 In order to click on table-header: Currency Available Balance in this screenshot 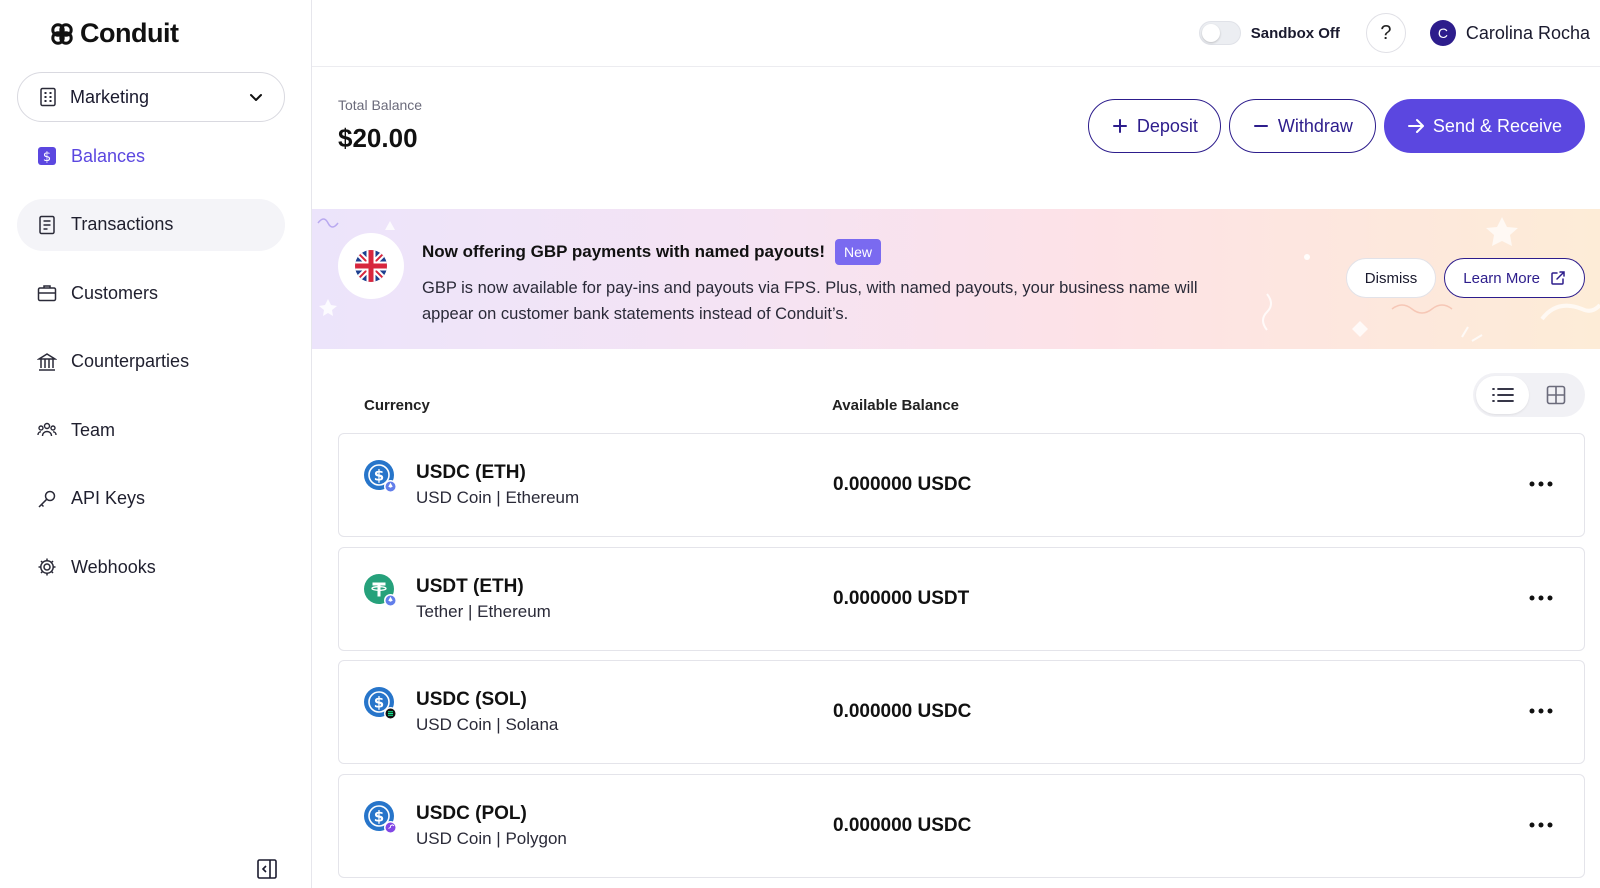, I will do `click(956, 391)`.